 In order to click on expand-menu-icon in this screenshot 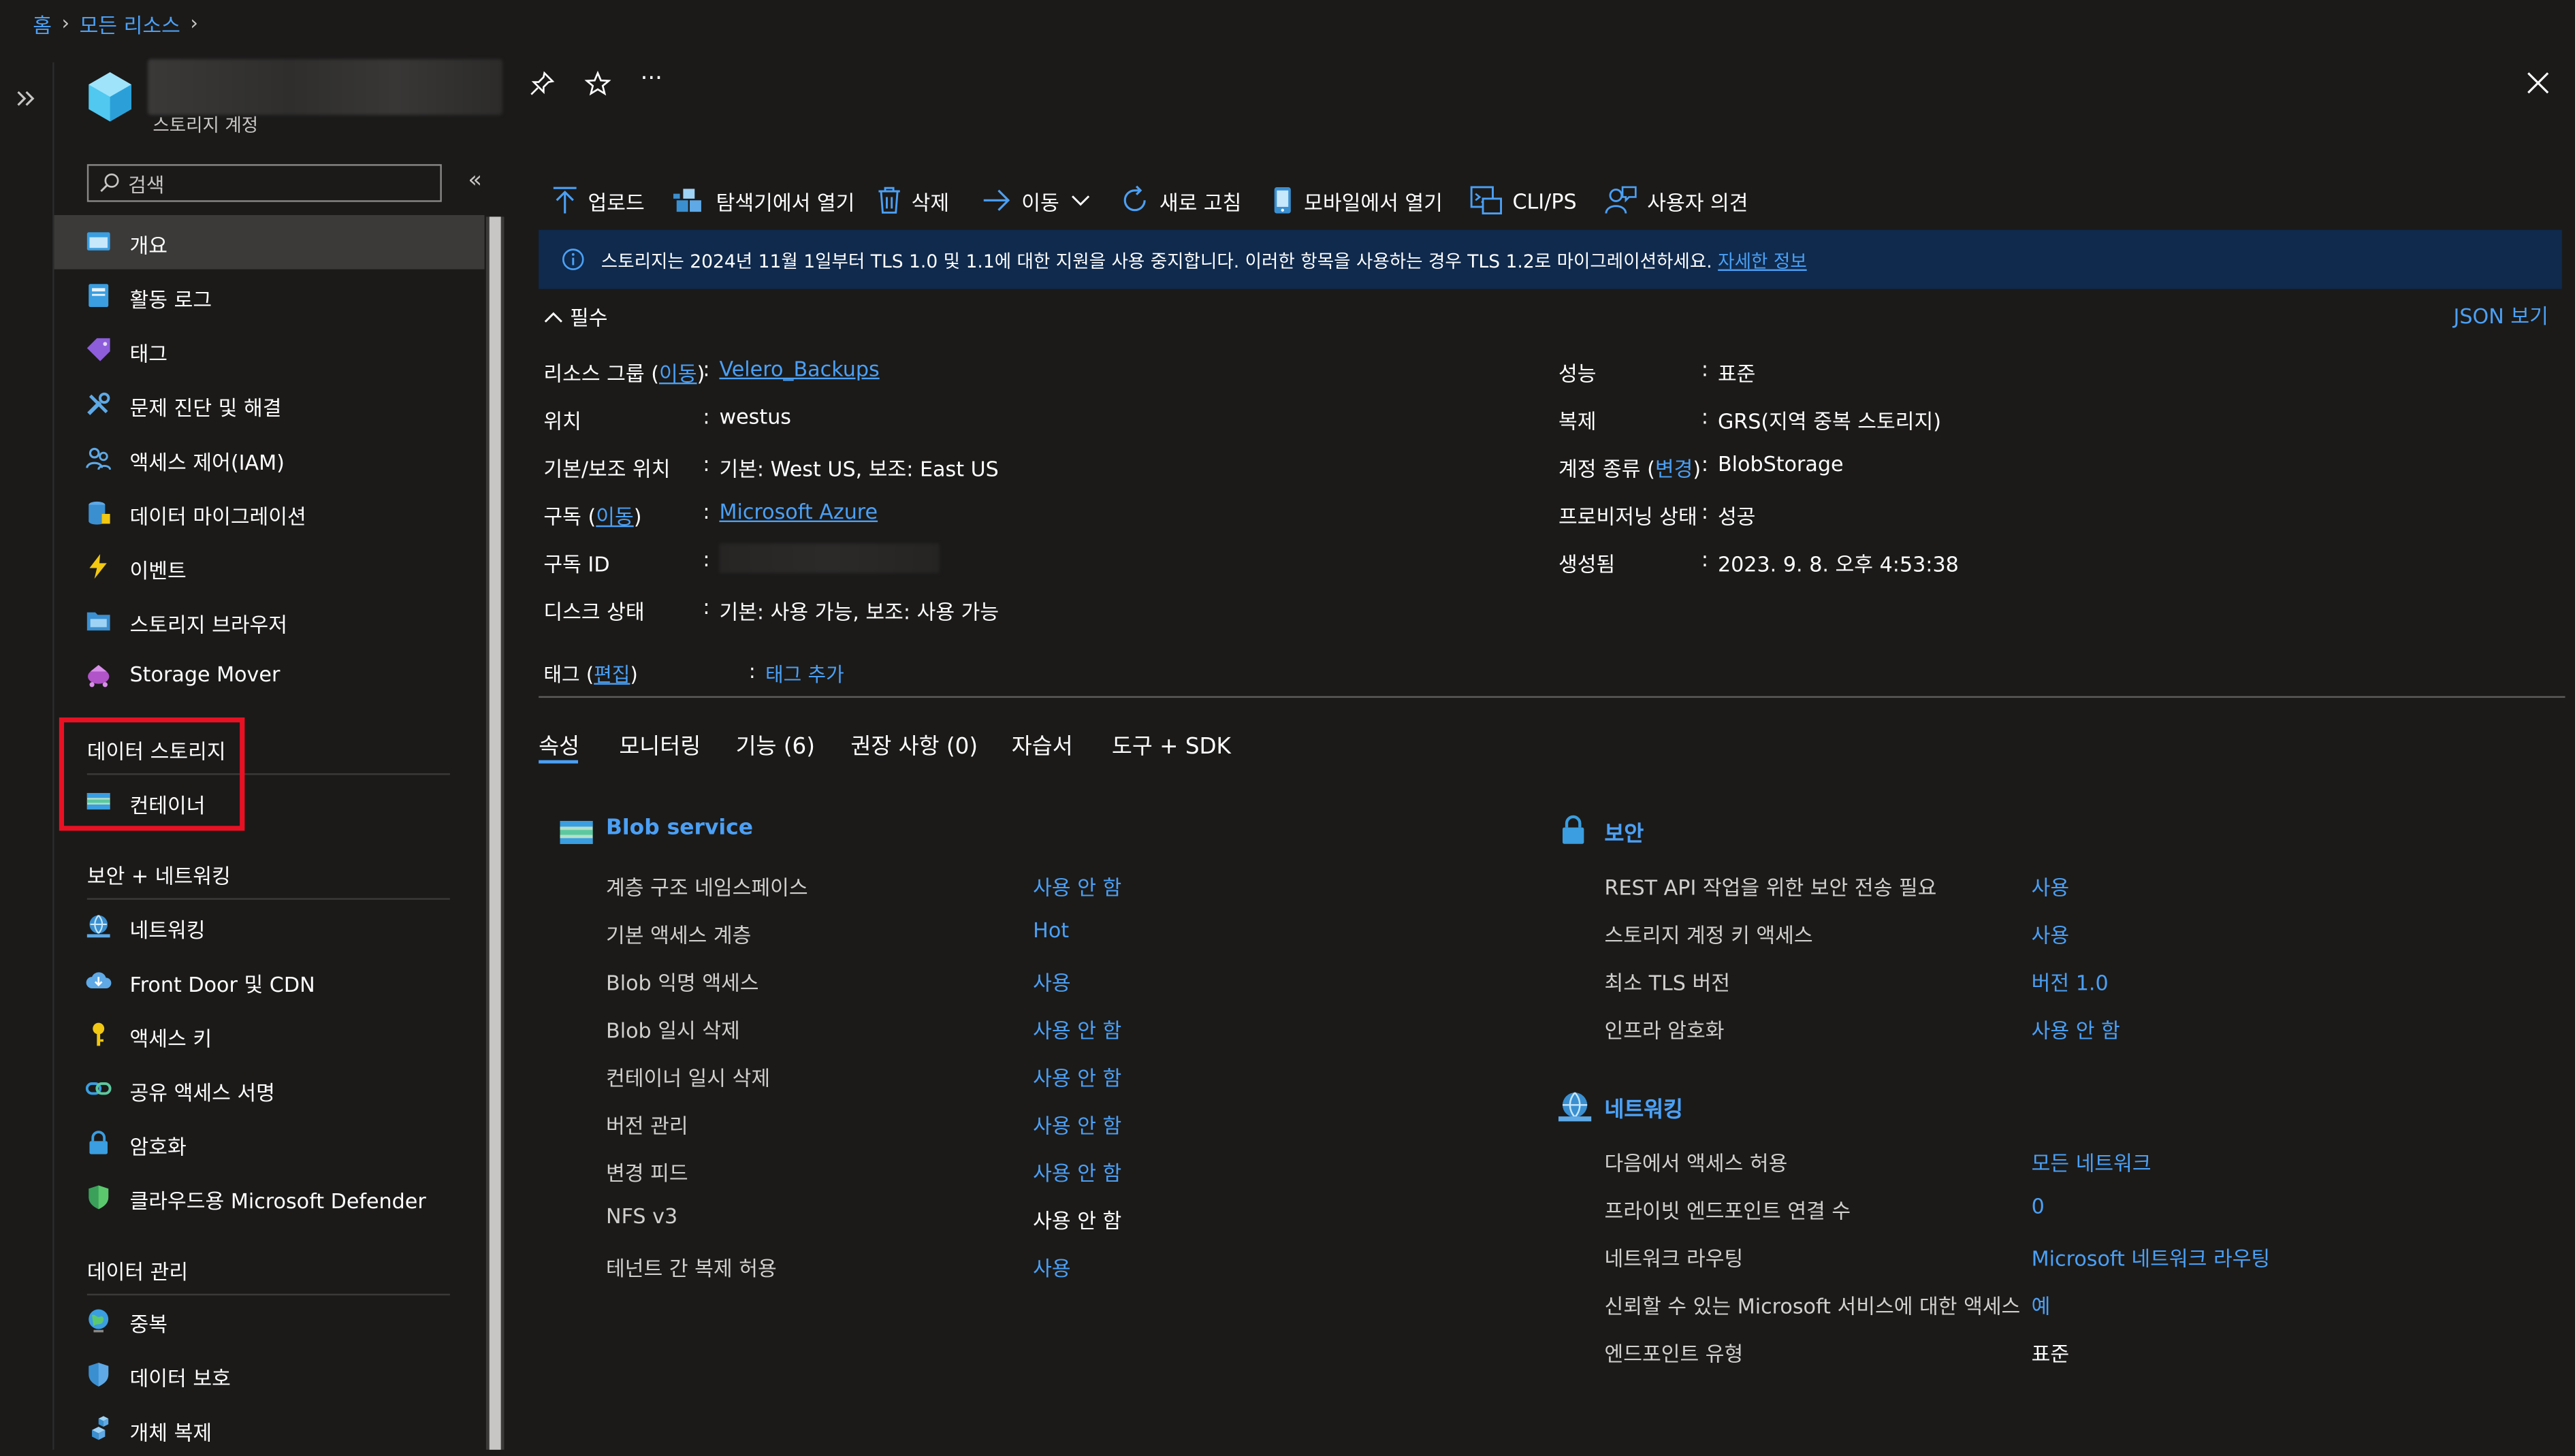, I will do `click(26, 98)`.